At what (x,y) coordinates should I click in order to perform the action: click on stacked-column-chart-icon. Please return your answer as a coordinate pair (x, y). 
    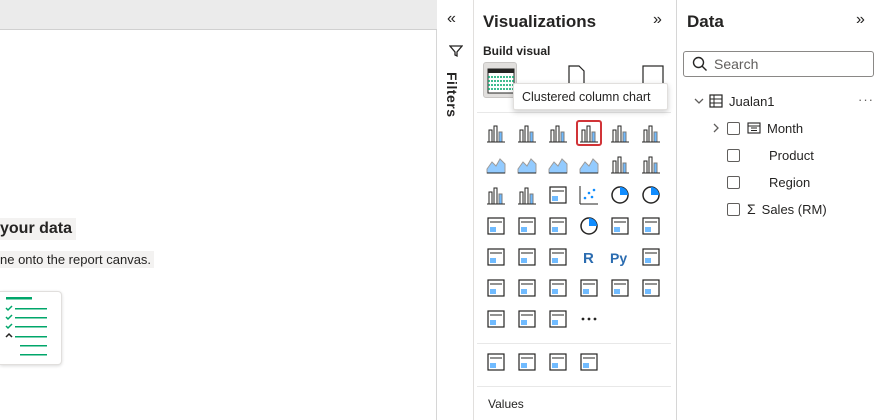
    Looking at the image, I should click on (527, 133).